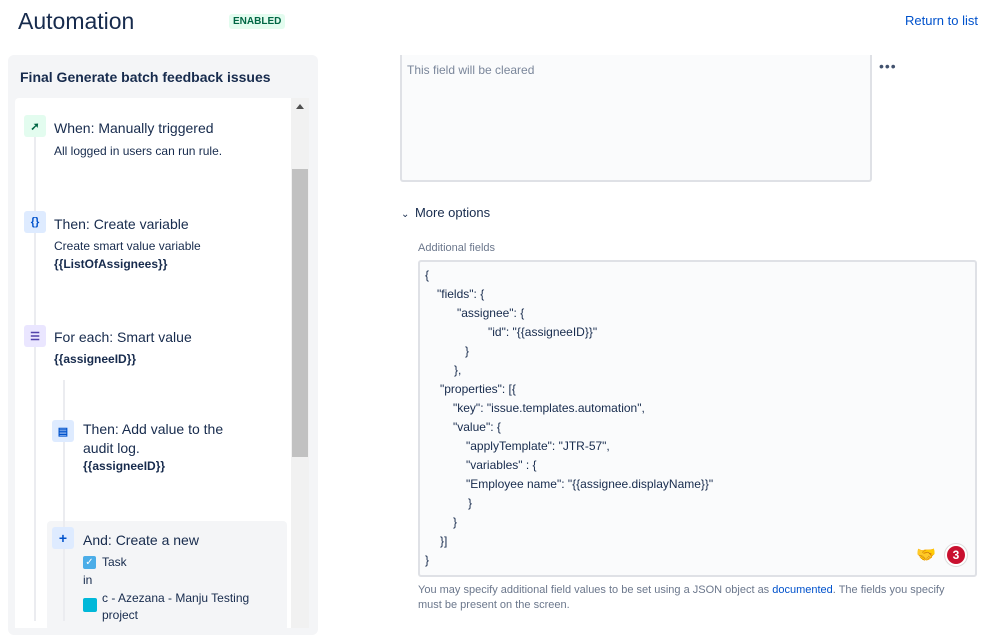 The width and height of the screenshot is (999, 635). I want to click on code-line: "assignee": {, so click(491, 313).